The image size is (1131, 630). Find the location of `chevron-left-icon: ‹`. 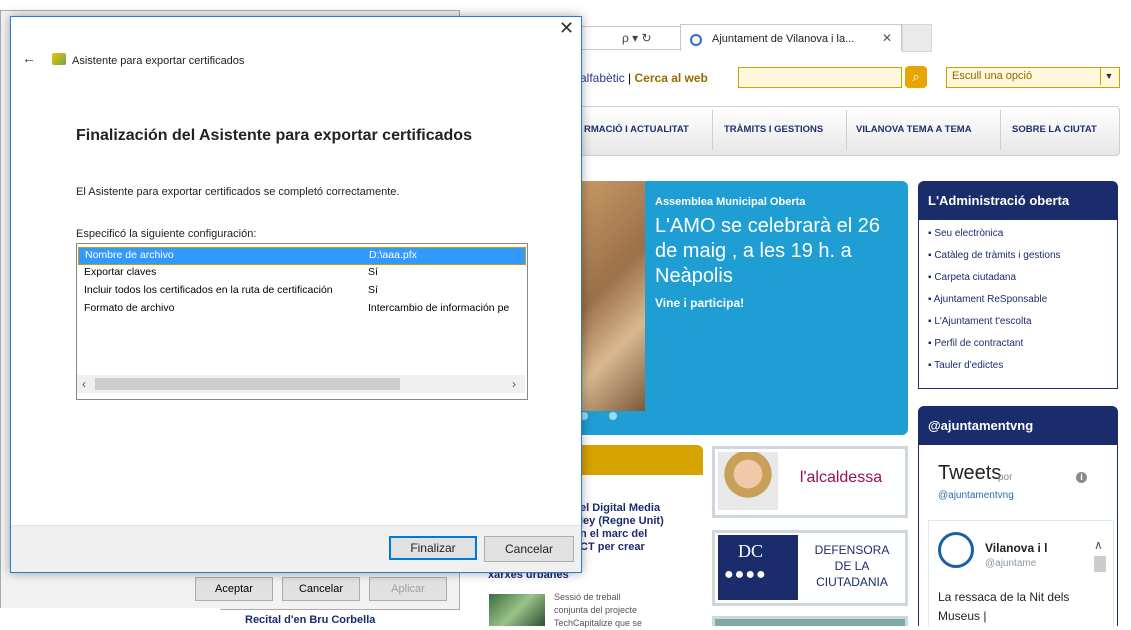

chevron-left-icon: ‹ is located at coordinates (84, 384).